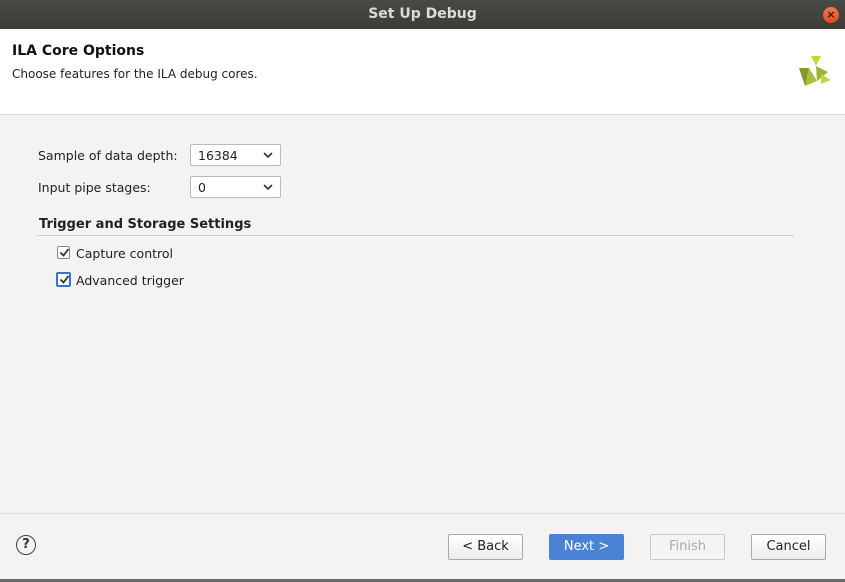 The image size is (845, 582). What do you see at coordinates (586, 547) in the screenshot?
I see `next-button: Next >` at bounding box center [586, 547].